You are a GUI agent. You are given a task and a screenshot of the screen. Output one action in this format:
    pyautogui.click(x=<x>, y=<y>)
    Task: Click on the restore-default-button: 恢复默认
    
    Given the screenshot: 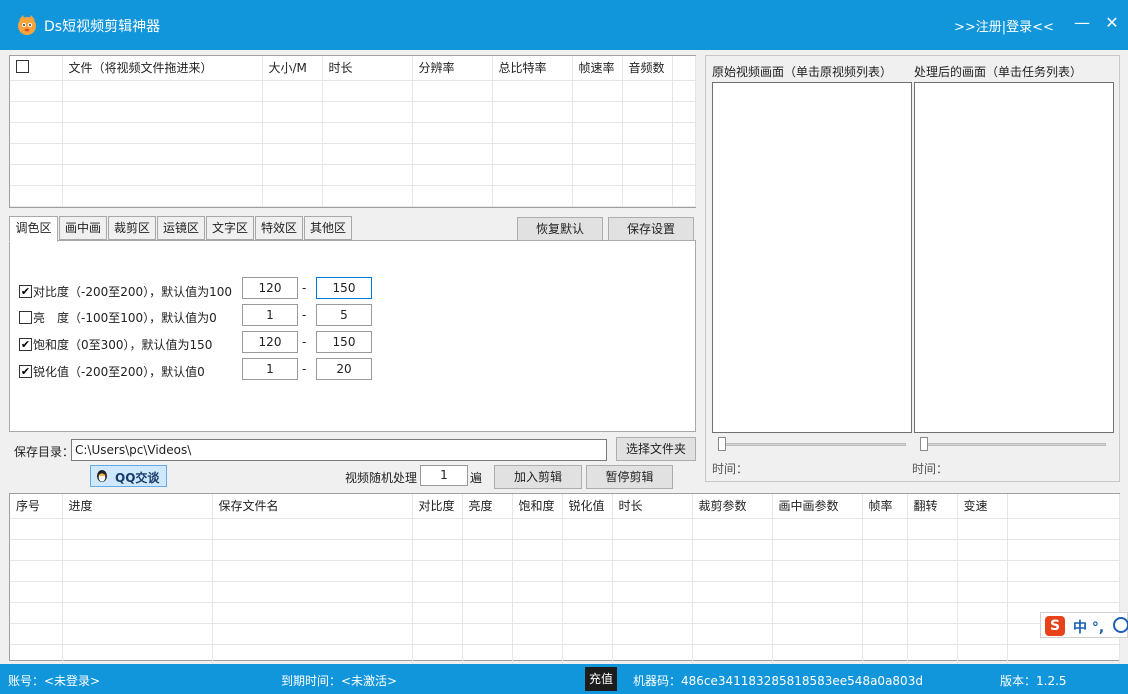 What is the action you would take?
    pyautogui.click(x=560, y=229)
    